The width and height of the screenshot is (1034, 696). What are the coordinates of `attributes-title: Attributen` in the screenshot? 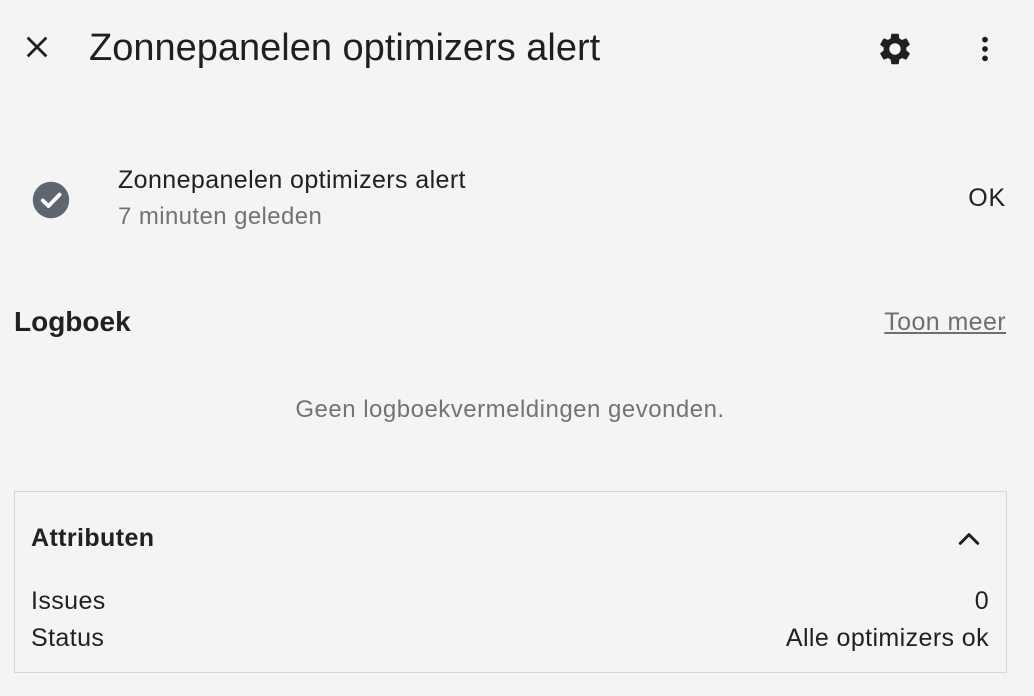 It's located at (92, 538).